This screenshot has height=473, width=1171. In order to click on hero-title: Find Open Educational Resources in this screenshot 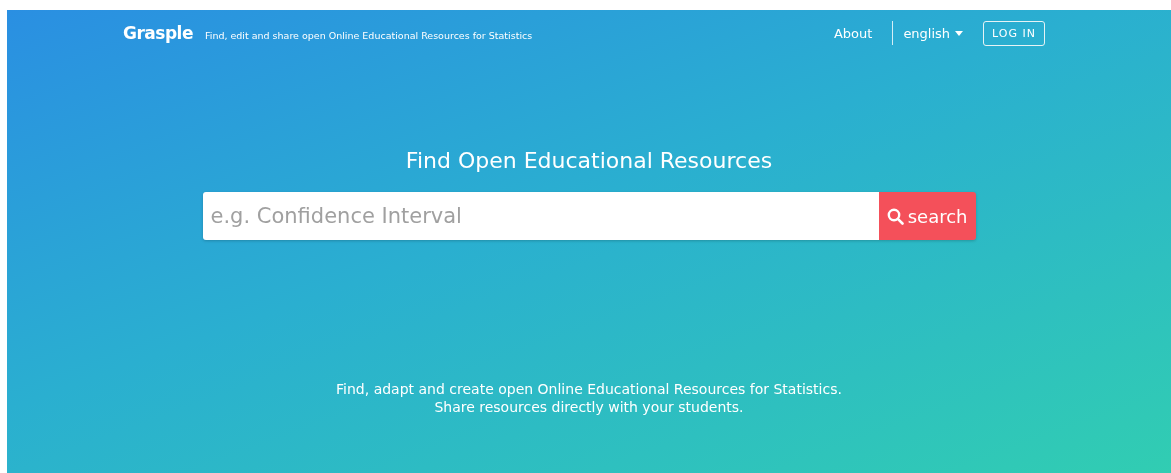, I will do `click(589, 160)`.